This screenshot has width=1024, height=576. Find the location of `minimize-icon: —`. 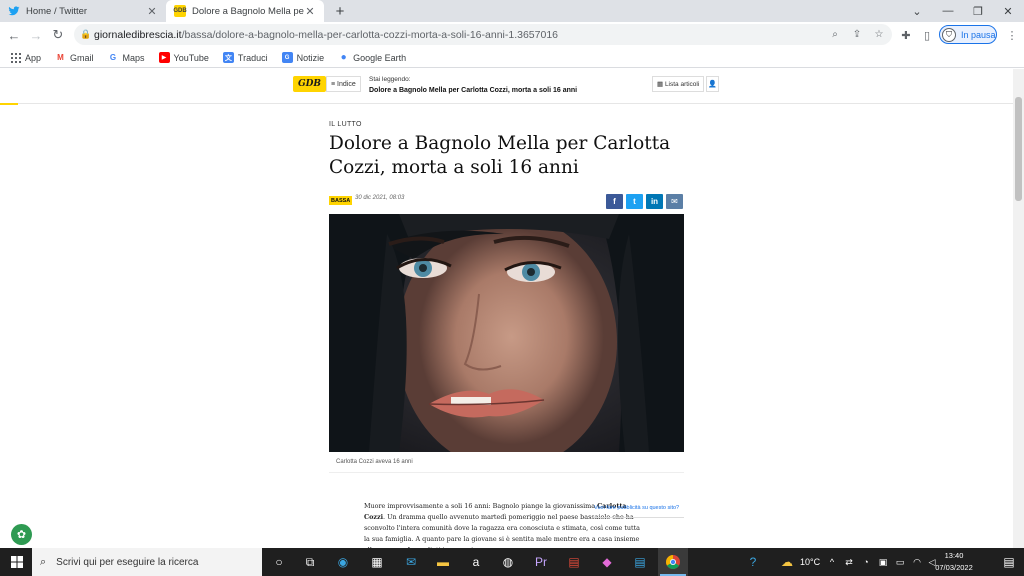

minimize-icon: — is located at coordinates (948, 11).